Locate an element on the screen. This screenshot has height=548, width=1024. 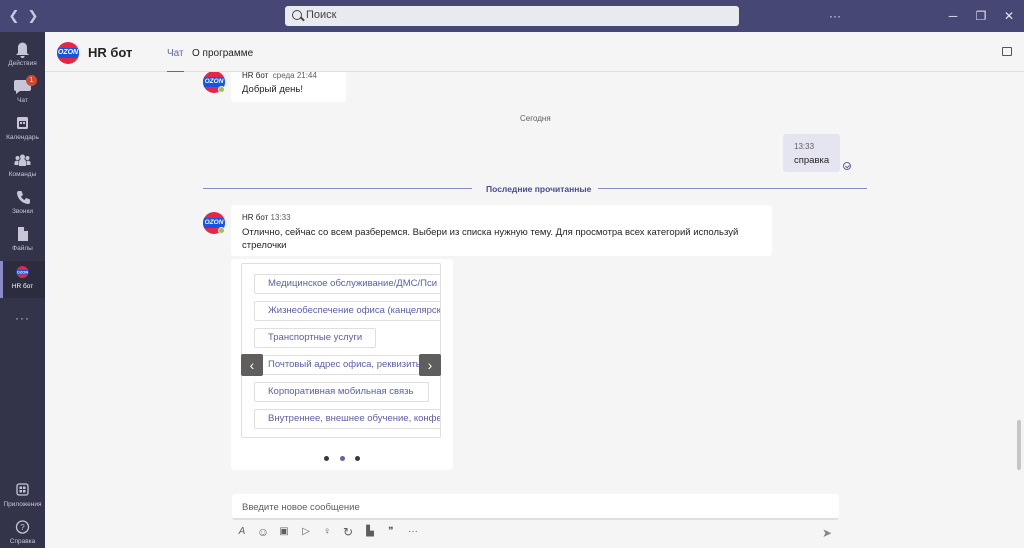
teams-icon is located at coordinates (22, 160).